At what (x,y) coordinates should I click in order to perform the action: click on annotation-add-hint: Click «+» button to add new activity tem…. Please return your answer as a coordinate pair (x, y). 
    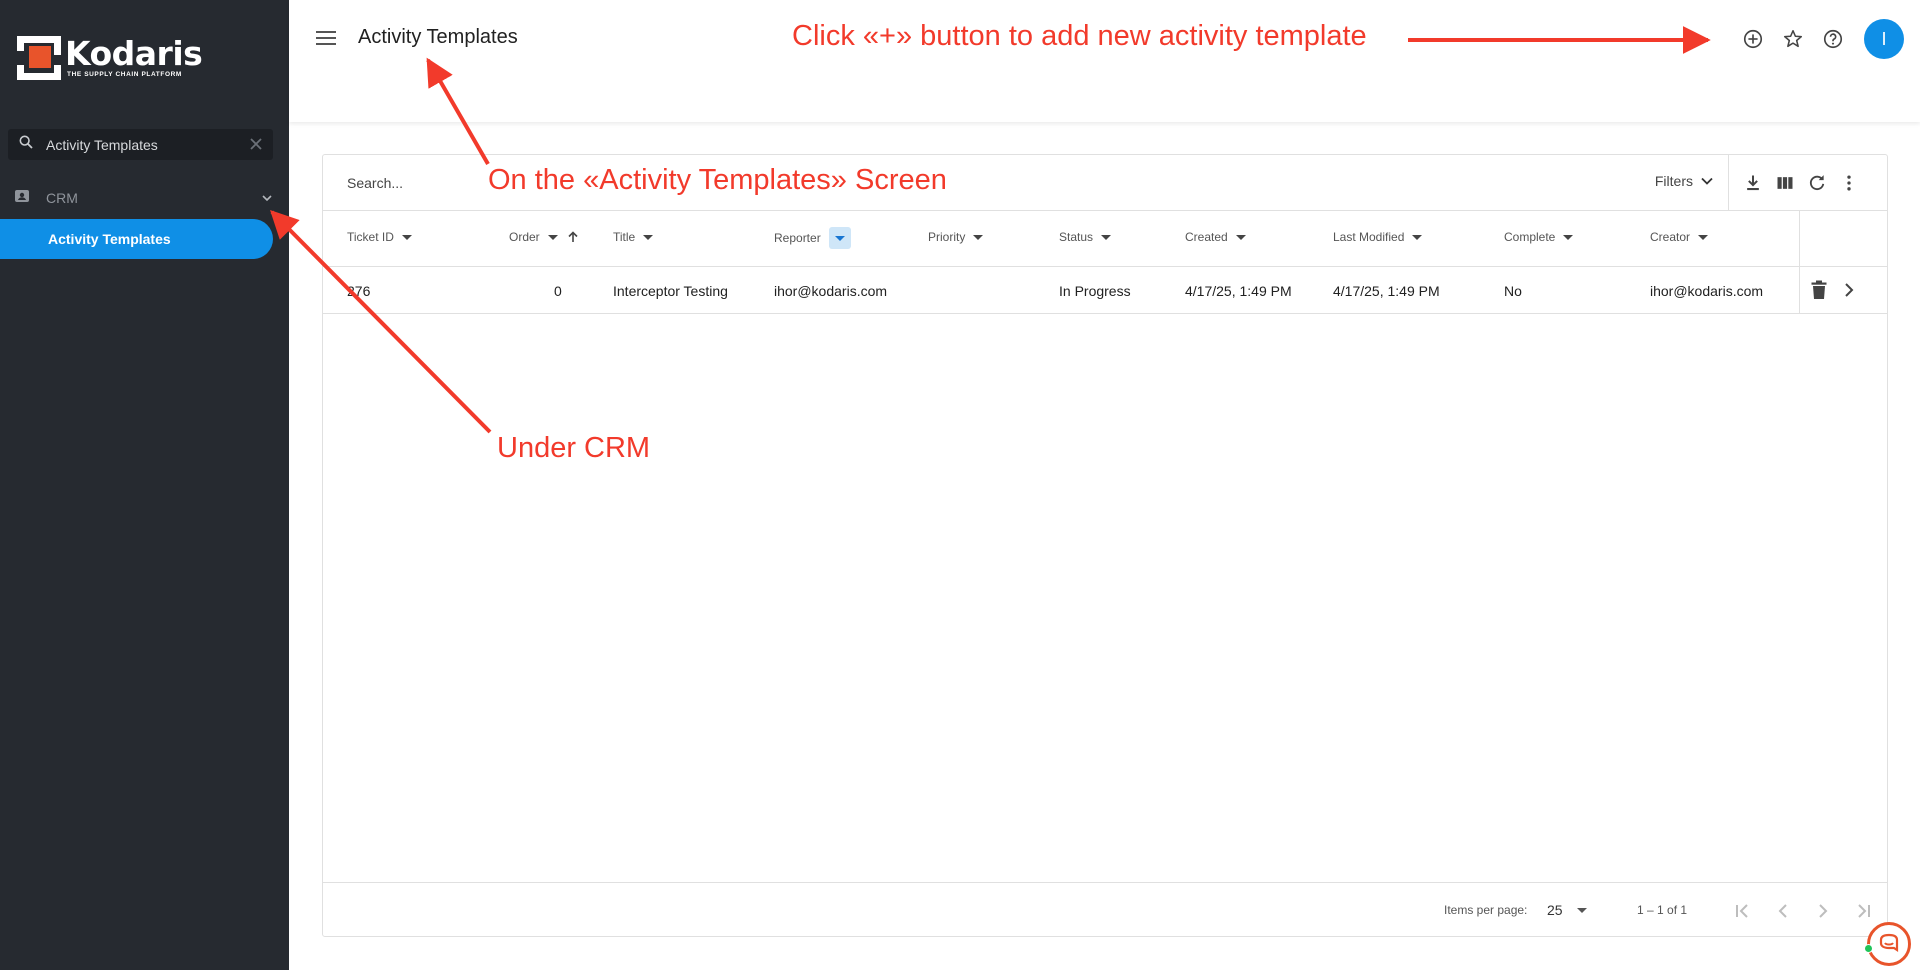
    Looking at the image, I should click on (1079, 36).